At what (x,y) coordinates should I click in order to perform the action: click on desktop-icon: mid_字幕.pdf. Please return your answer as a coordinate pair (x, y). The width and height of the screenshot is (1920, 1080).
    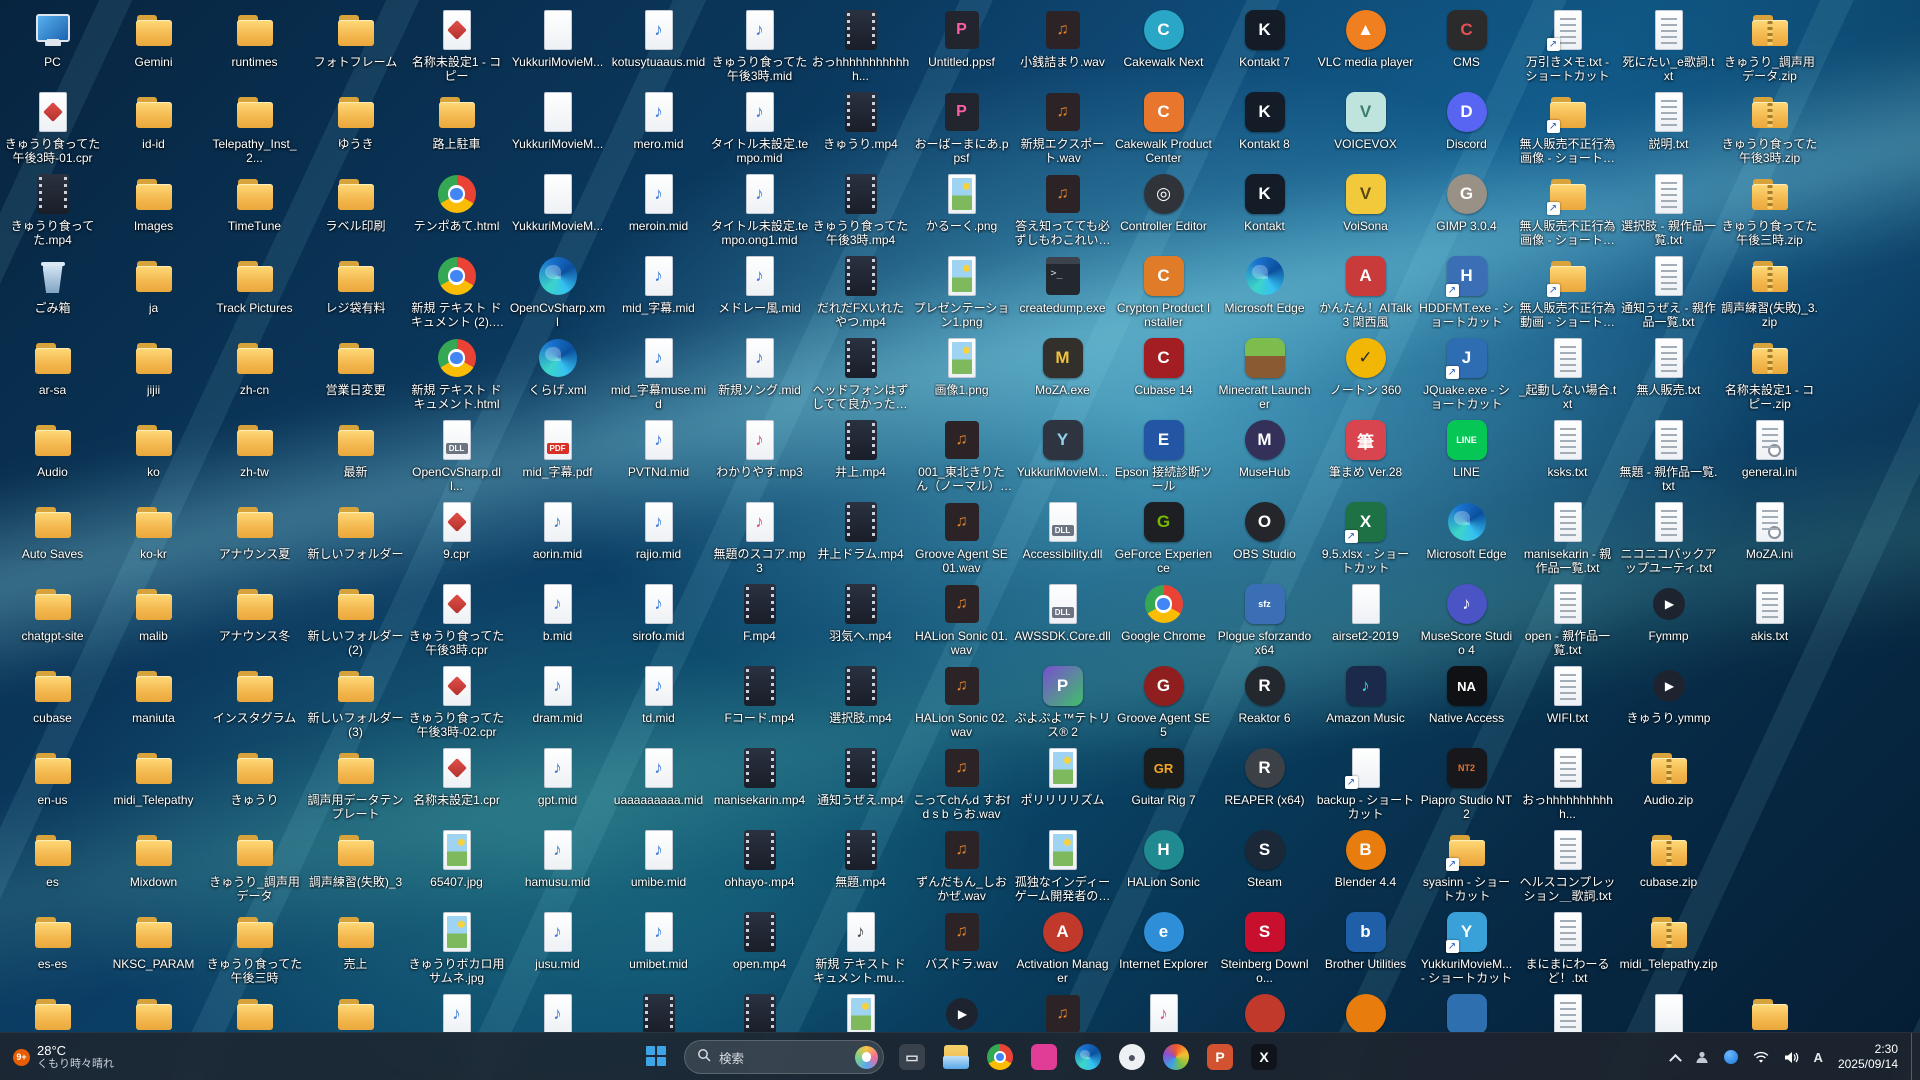
    Looking at the image, I should click on (557, 457).